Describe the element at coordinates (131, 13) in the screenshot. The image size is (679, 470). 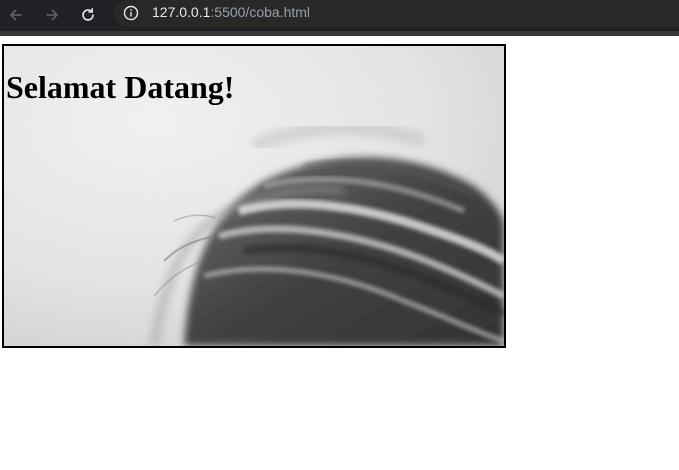
I see `site-info-icon` at that location.